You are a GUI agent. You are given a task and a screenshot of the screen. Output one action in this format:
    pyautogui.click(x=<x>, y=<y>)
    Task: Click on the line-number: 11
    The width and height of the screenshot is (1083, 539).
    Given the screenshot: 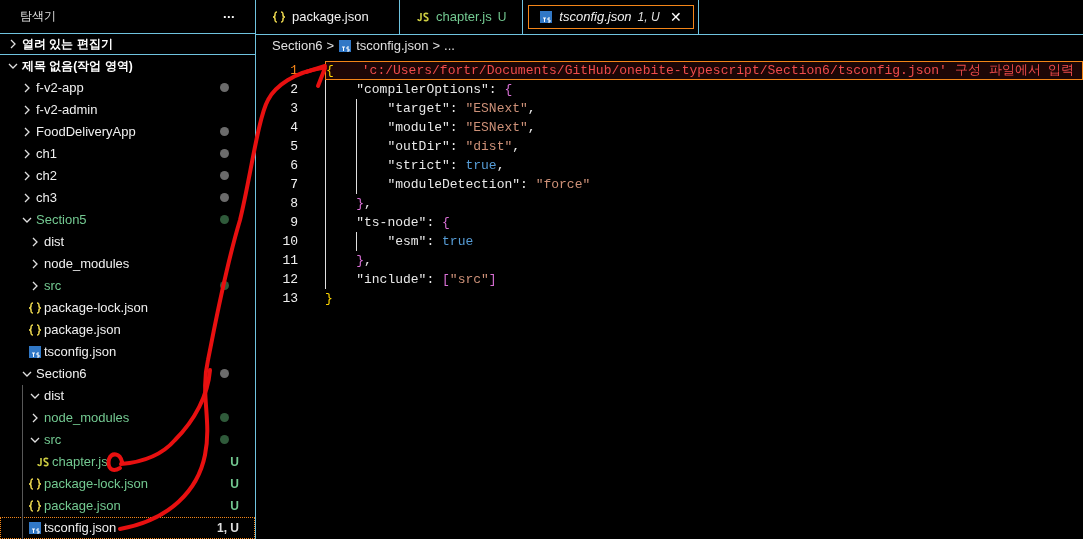 What is the action you would take?
    pyautogui.click(x=289, y=260)
    